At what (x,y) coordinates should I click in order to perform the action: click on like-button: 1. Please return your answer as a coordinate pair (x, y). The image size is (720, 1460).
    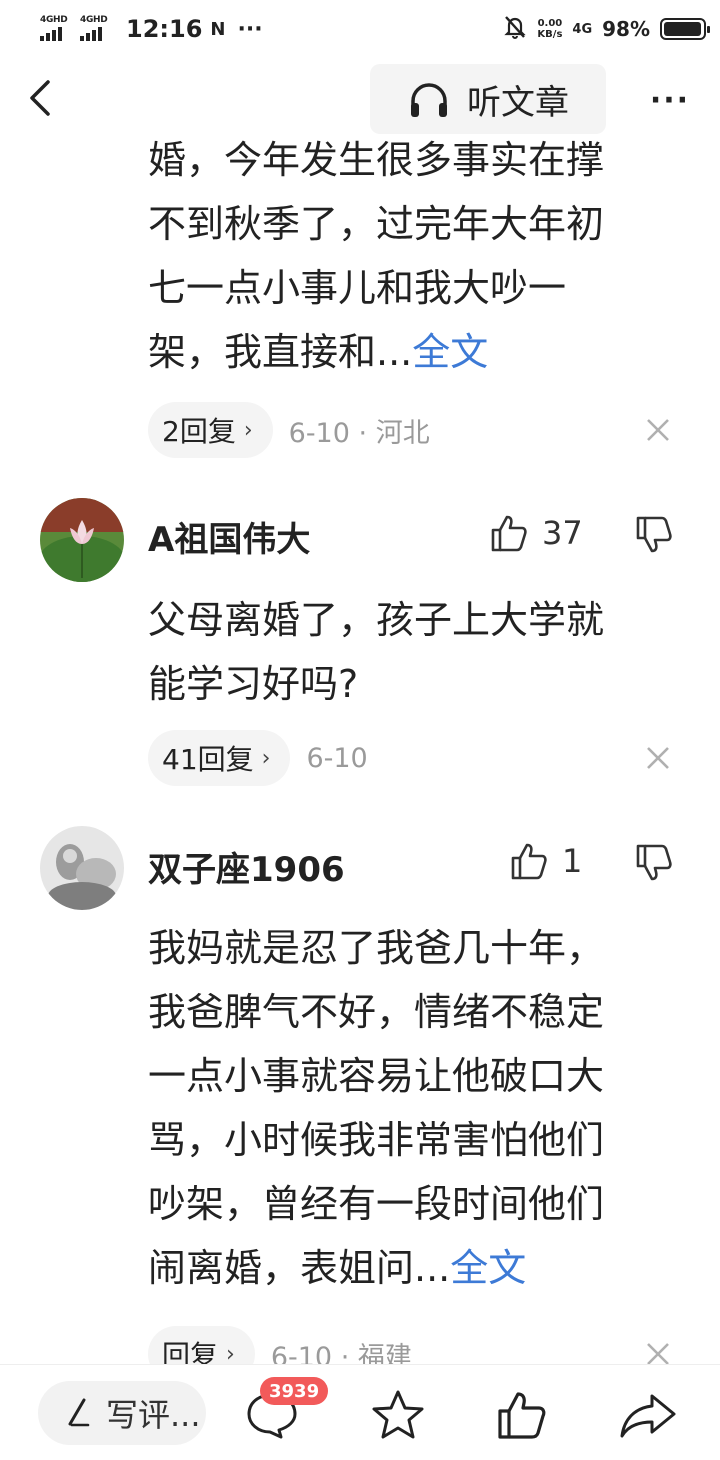
    Looking at the image, I should click on (546, 861).